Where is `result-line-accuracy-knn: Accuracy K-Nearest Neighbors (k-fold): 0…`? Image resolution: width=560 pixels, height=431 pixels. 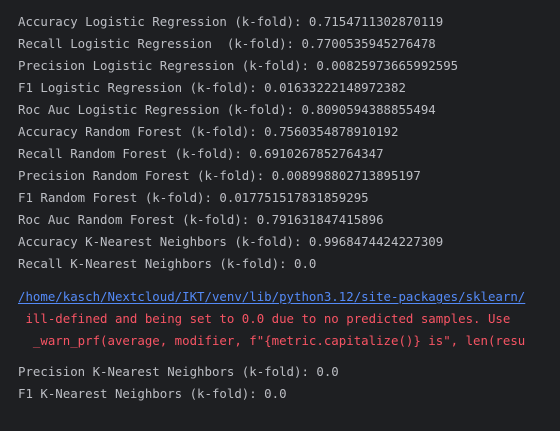 result-line-accuracy-knn: Accuracy K-Nearest Neighbors (k-fold): 0… is located at coordinates (231, 241).